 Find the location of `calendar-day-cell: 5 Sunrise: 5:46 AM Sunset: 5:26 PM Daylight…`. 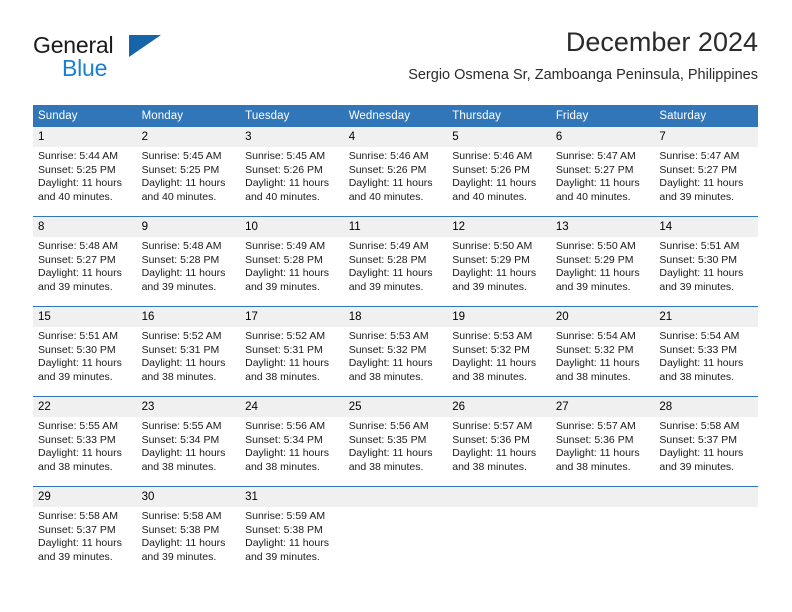

calendar-day-cell: 5 Sunrise: 5:46 AM Sunset: 5:26 PM Daylight… is located at coordinates (499, 171).